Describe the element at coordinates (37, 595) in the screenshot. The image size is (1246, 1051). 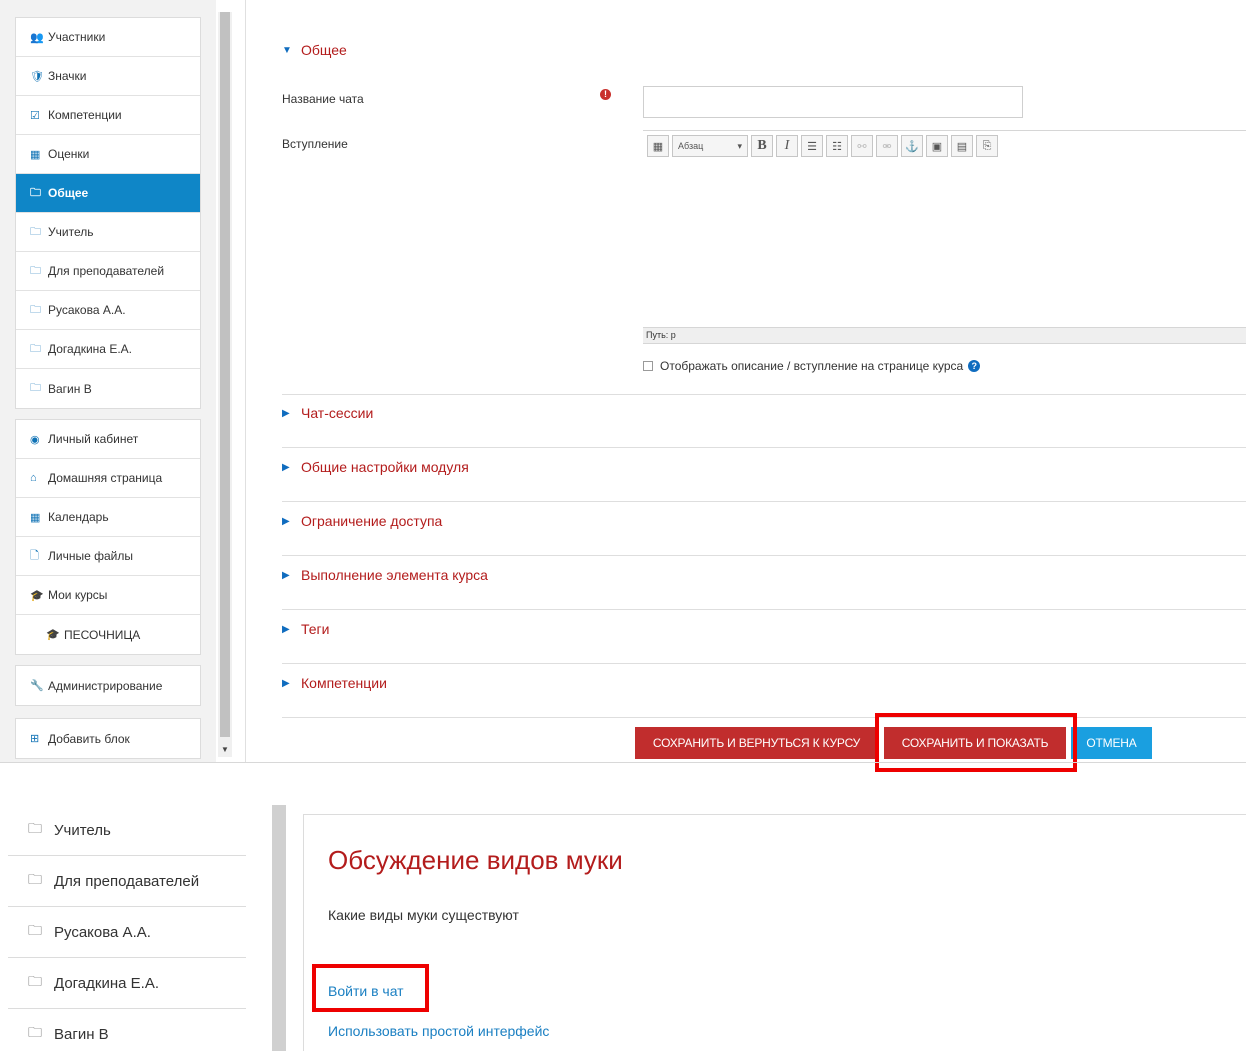
I see `graduation-cap-icon: 🎓` at that location.